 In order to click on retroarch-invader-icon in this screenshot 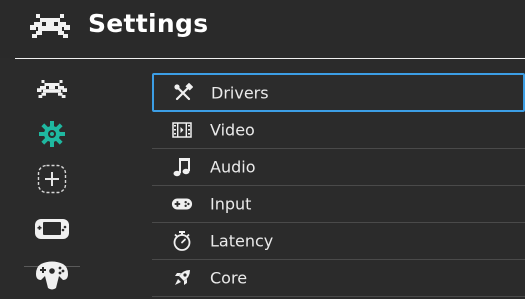, I will do `click(52, 89)`.